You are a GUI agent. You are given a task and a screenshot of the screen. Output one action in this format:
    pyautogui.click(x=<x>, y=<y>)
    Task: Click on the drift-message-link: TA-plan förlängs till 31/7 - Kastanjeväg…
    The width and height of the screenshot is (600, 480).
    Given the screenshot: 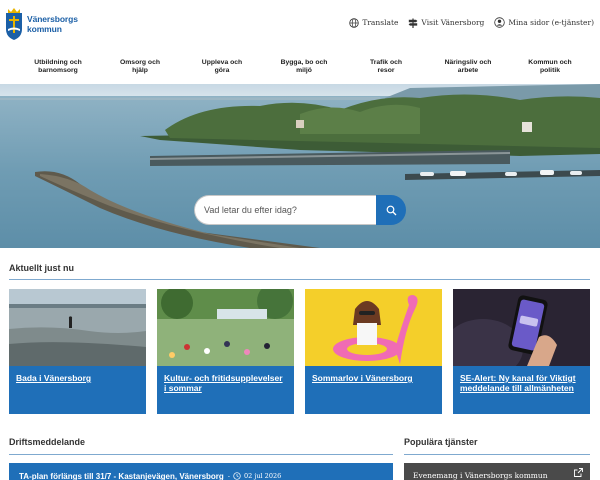 What is the action you would take?
    pyautogui.click(x=121, y=476)
    